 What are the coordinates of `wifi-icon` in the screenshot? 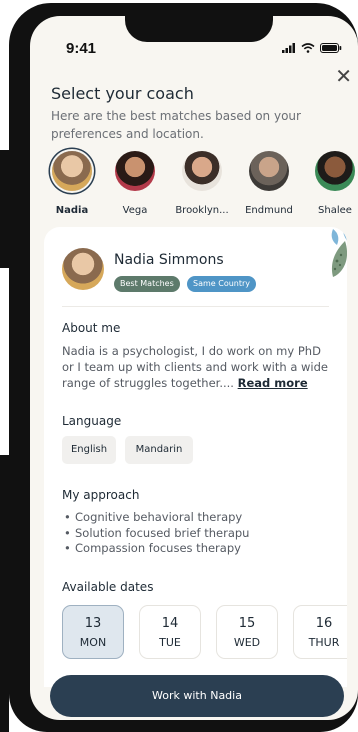 It's located at (308, 48).